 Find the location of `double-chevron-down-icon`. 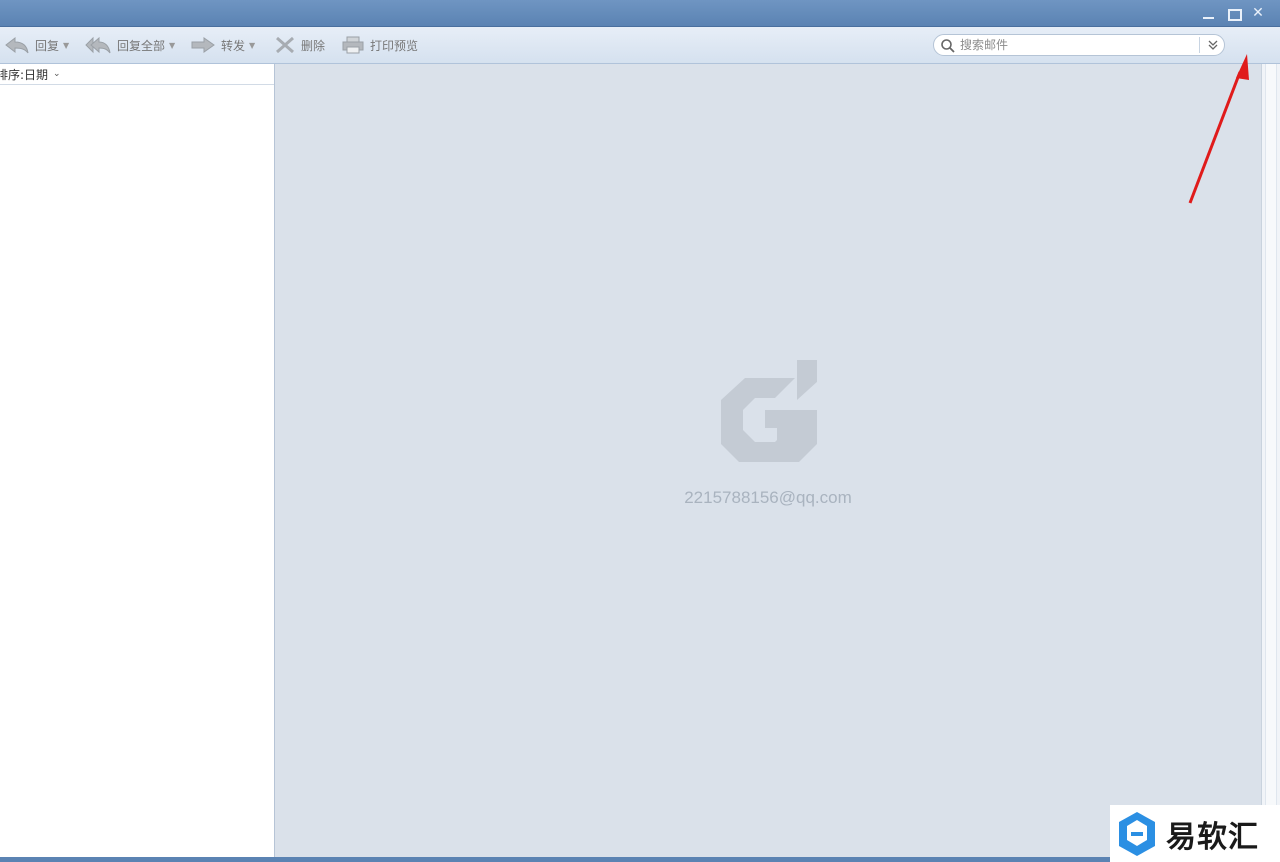

double-chevron-down-icon is located at coordinates (1213, 45).